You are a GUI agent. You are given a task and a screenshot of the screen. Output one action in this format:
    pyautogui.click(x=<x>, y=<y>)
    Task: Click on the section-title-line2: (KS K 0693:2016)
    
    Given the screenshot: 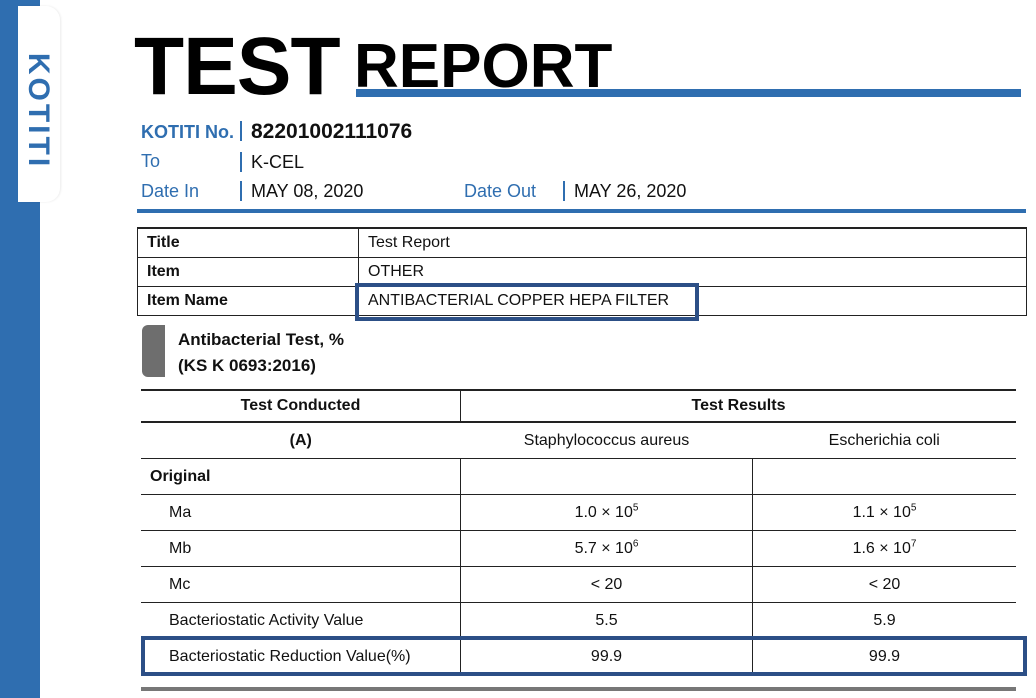 What is the action you would take?
    pyautogui.click(x=247, y=365)
    